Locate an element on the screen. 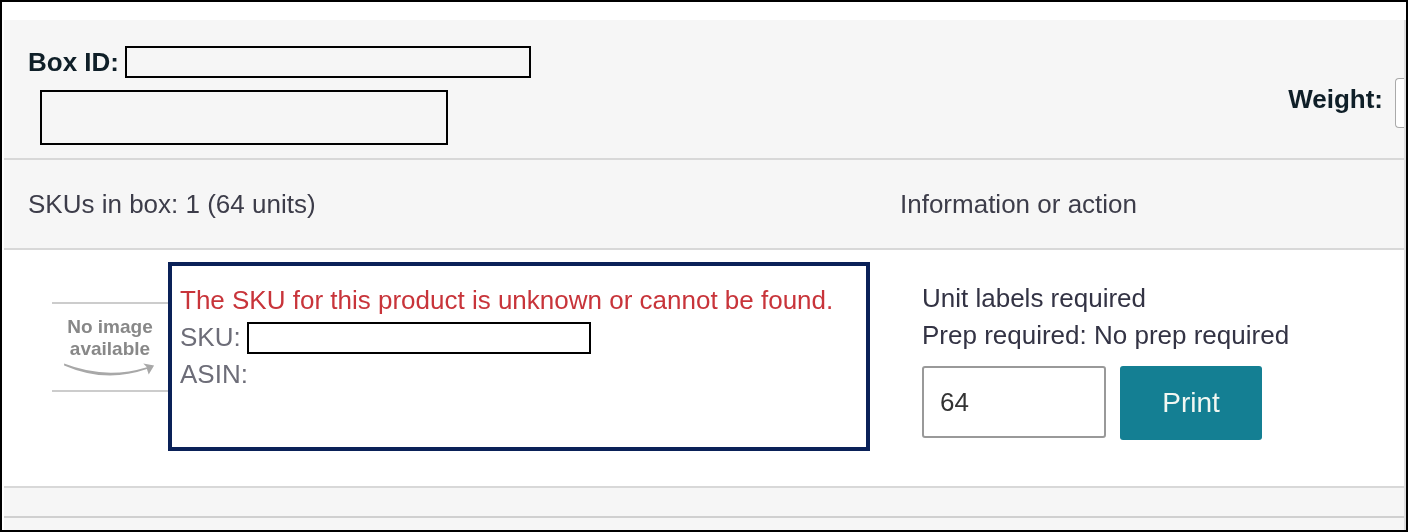 Image resolution: width=1408 pixels, height=532 pixels. column-header: SKUs in box: 1 (64 units) is located at coordinates (172, 204).